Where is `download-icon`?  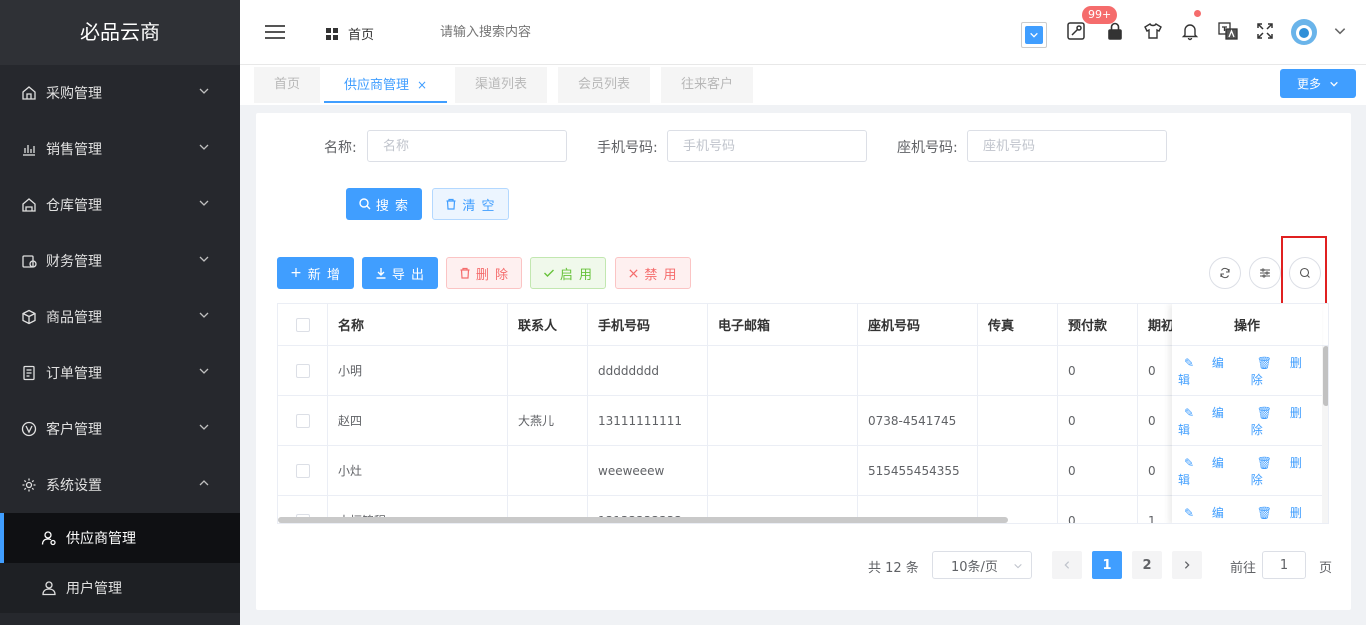
download-icon is located at coordinates (381, 273).